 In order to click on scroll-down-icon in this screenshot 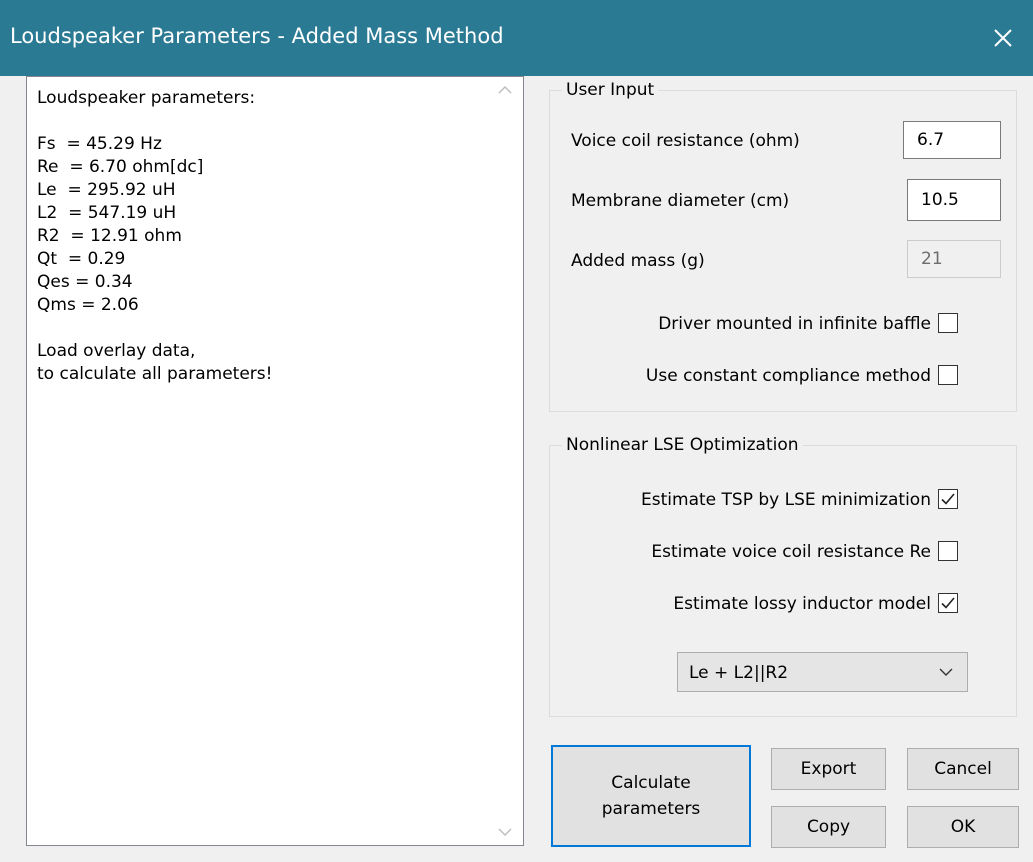, I will do `click(505, 832)`.